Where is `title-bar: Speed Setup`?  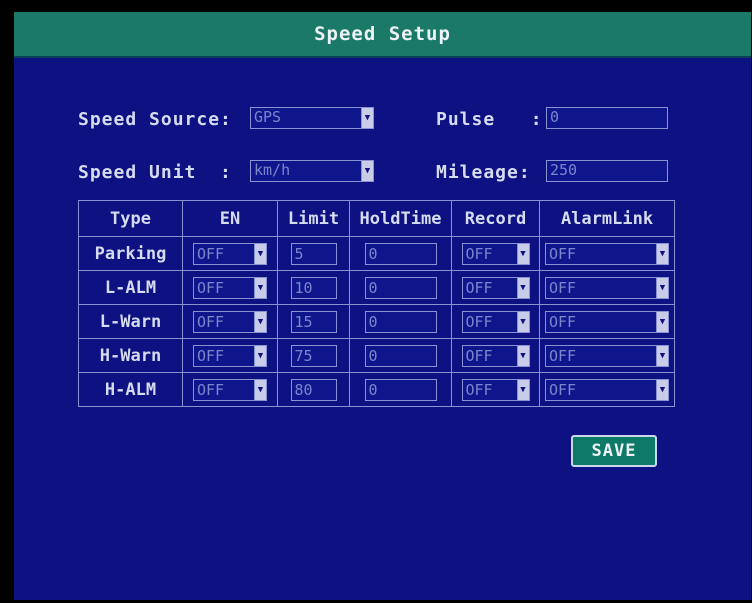
title-bar: Speed Setup is located at coordinates (382, 35).